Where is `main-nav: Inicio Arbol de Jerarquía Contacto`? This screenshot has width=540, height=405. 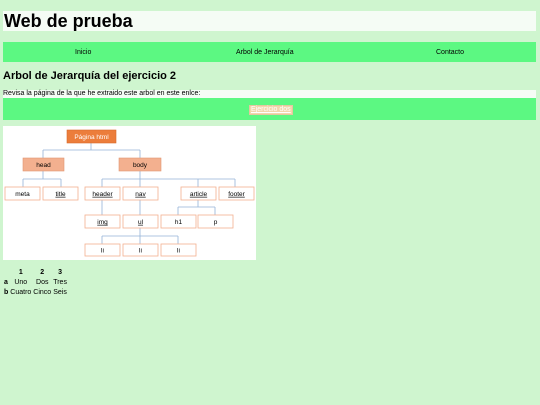
main-nav: Inicio Arbol de Jerarquía Contacto is located at coordinates (269, 52).